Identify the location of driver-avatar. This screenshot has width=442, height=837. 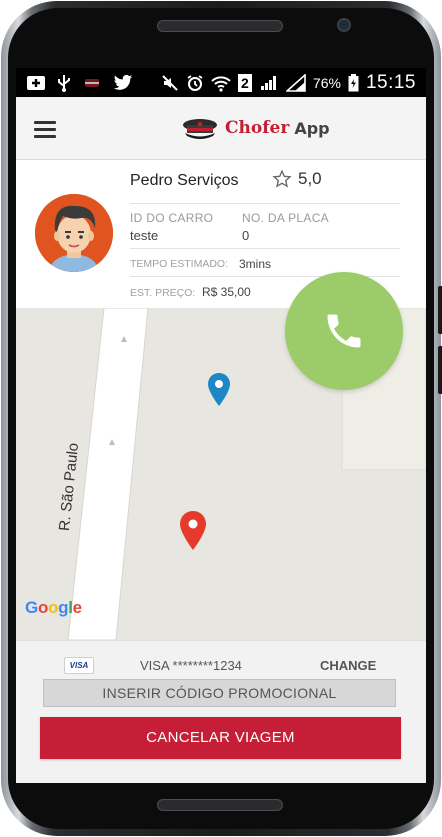
(74, 233).